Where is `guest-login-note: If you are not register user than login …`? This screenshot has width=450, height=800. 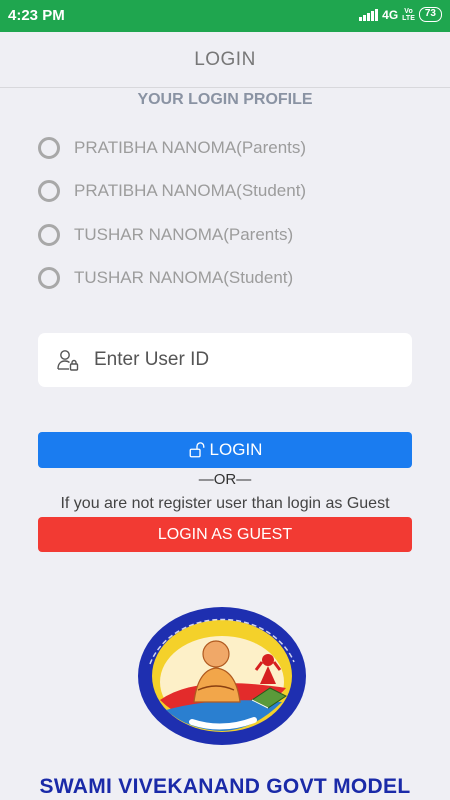
guest-login-note: If you are not register user than login … is located at coordinates (225, 503).